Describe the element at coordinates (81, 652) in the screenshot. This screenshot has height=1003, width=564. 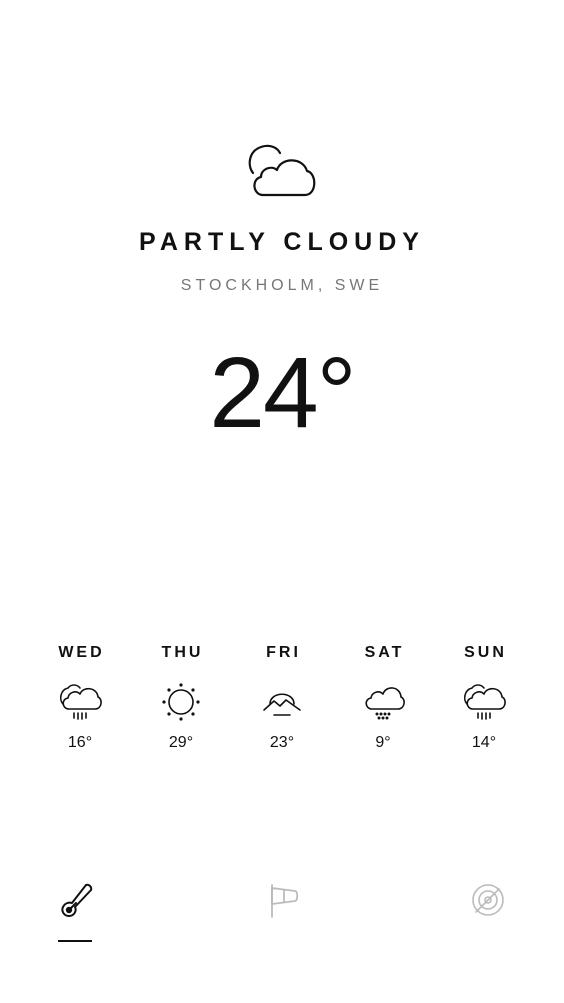
I see `forecast-day-name: WED` at that location.